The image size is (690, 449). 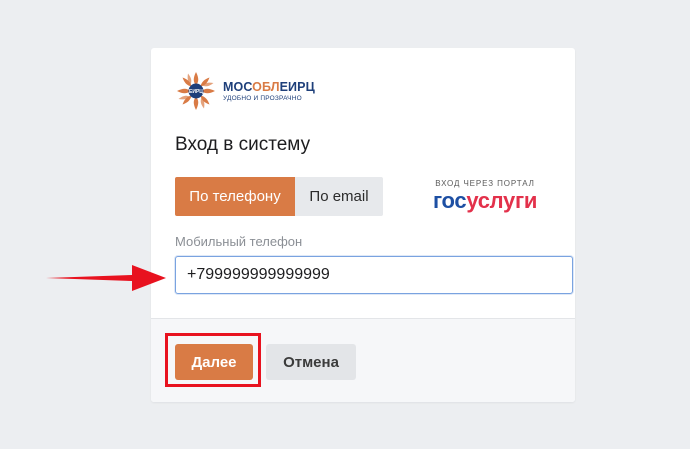 I want to click on gosuslugi-caption: ВХОД ЧЕРЕЗ ПОРТАЛ, so click(x=485, y=183).